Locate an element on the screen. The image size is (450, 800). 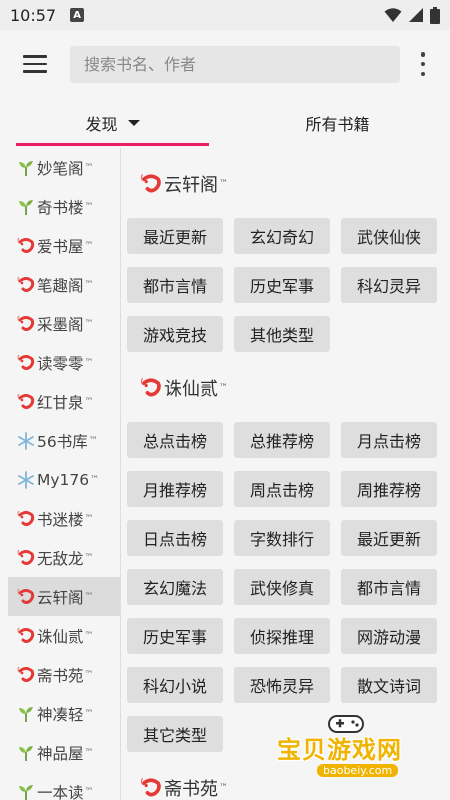
snowflake-icon is located at coordinates (26, 441).